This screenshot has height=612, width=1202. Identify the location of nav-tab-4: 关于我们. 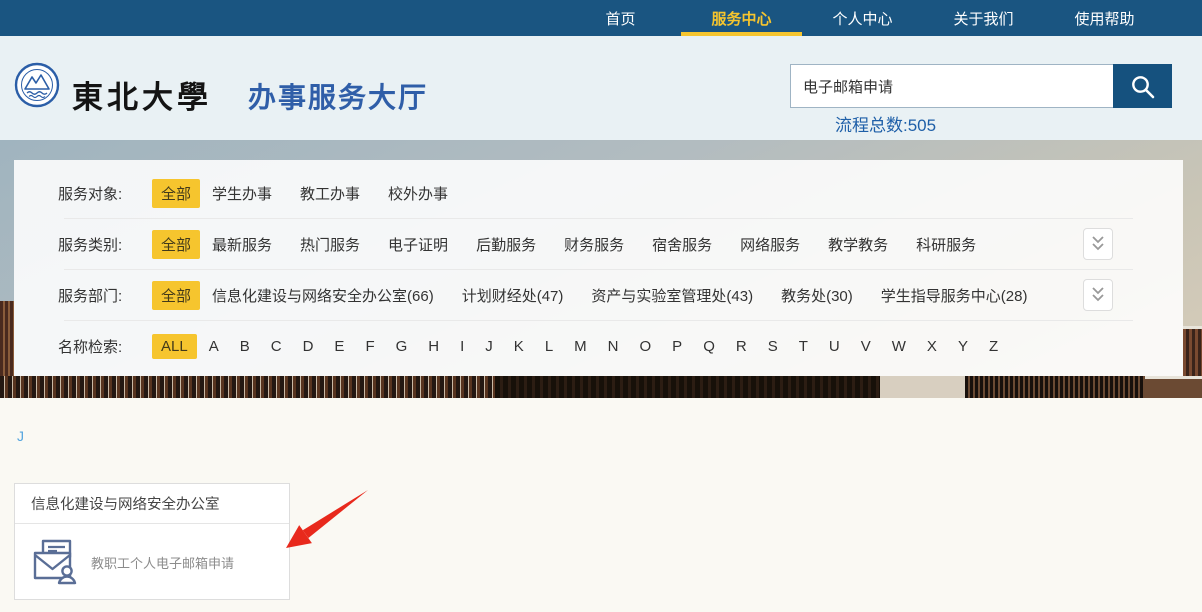
(983, 18).